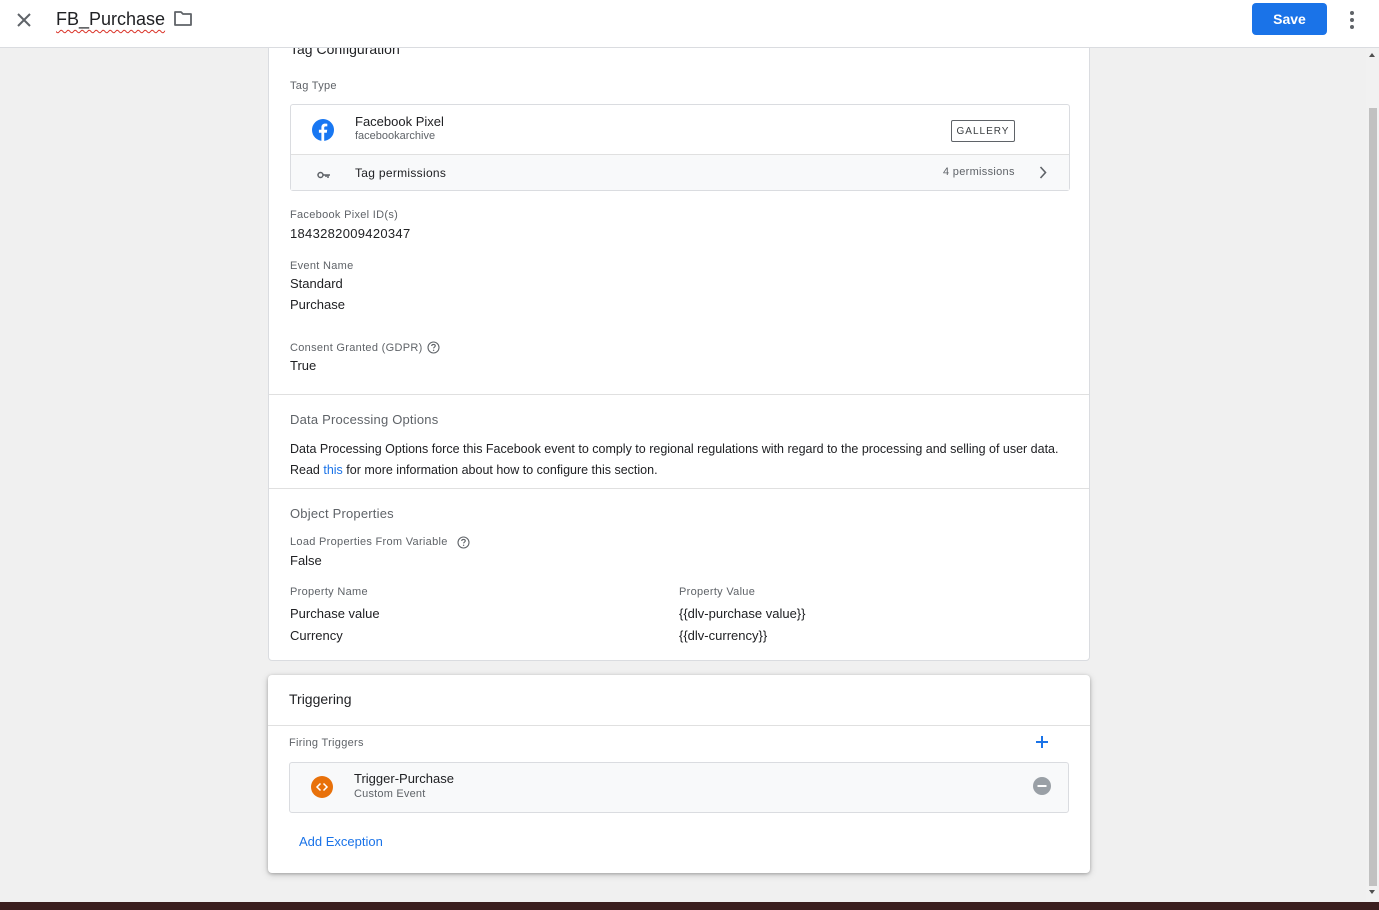 This screenshot has width=1379, height=910. Describe the element at coordinates (316, 635) in the screenshot. I see `property-name: Currency` at that location.